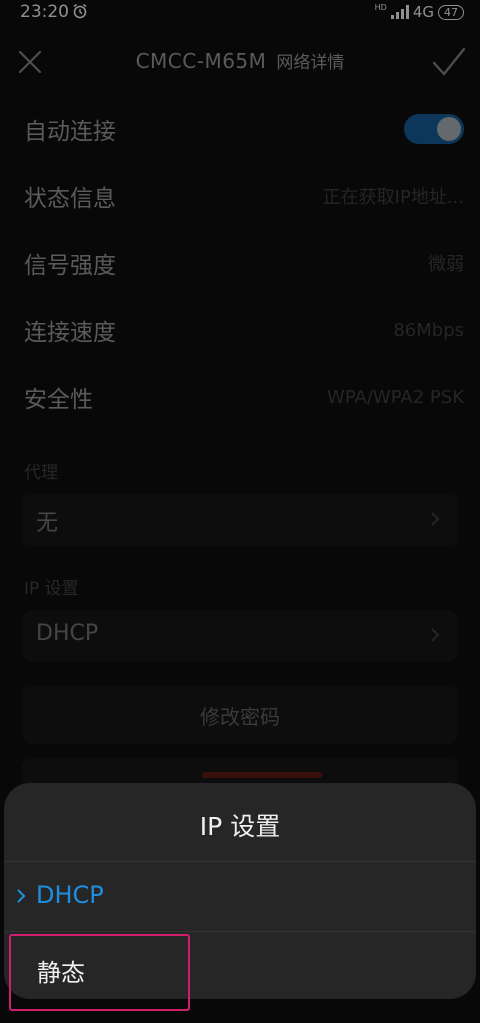  What do you see at coordinates (240, 897) in the screenshot?
I see `option-dhcp: DHCP` at bounding box center [240, 897].